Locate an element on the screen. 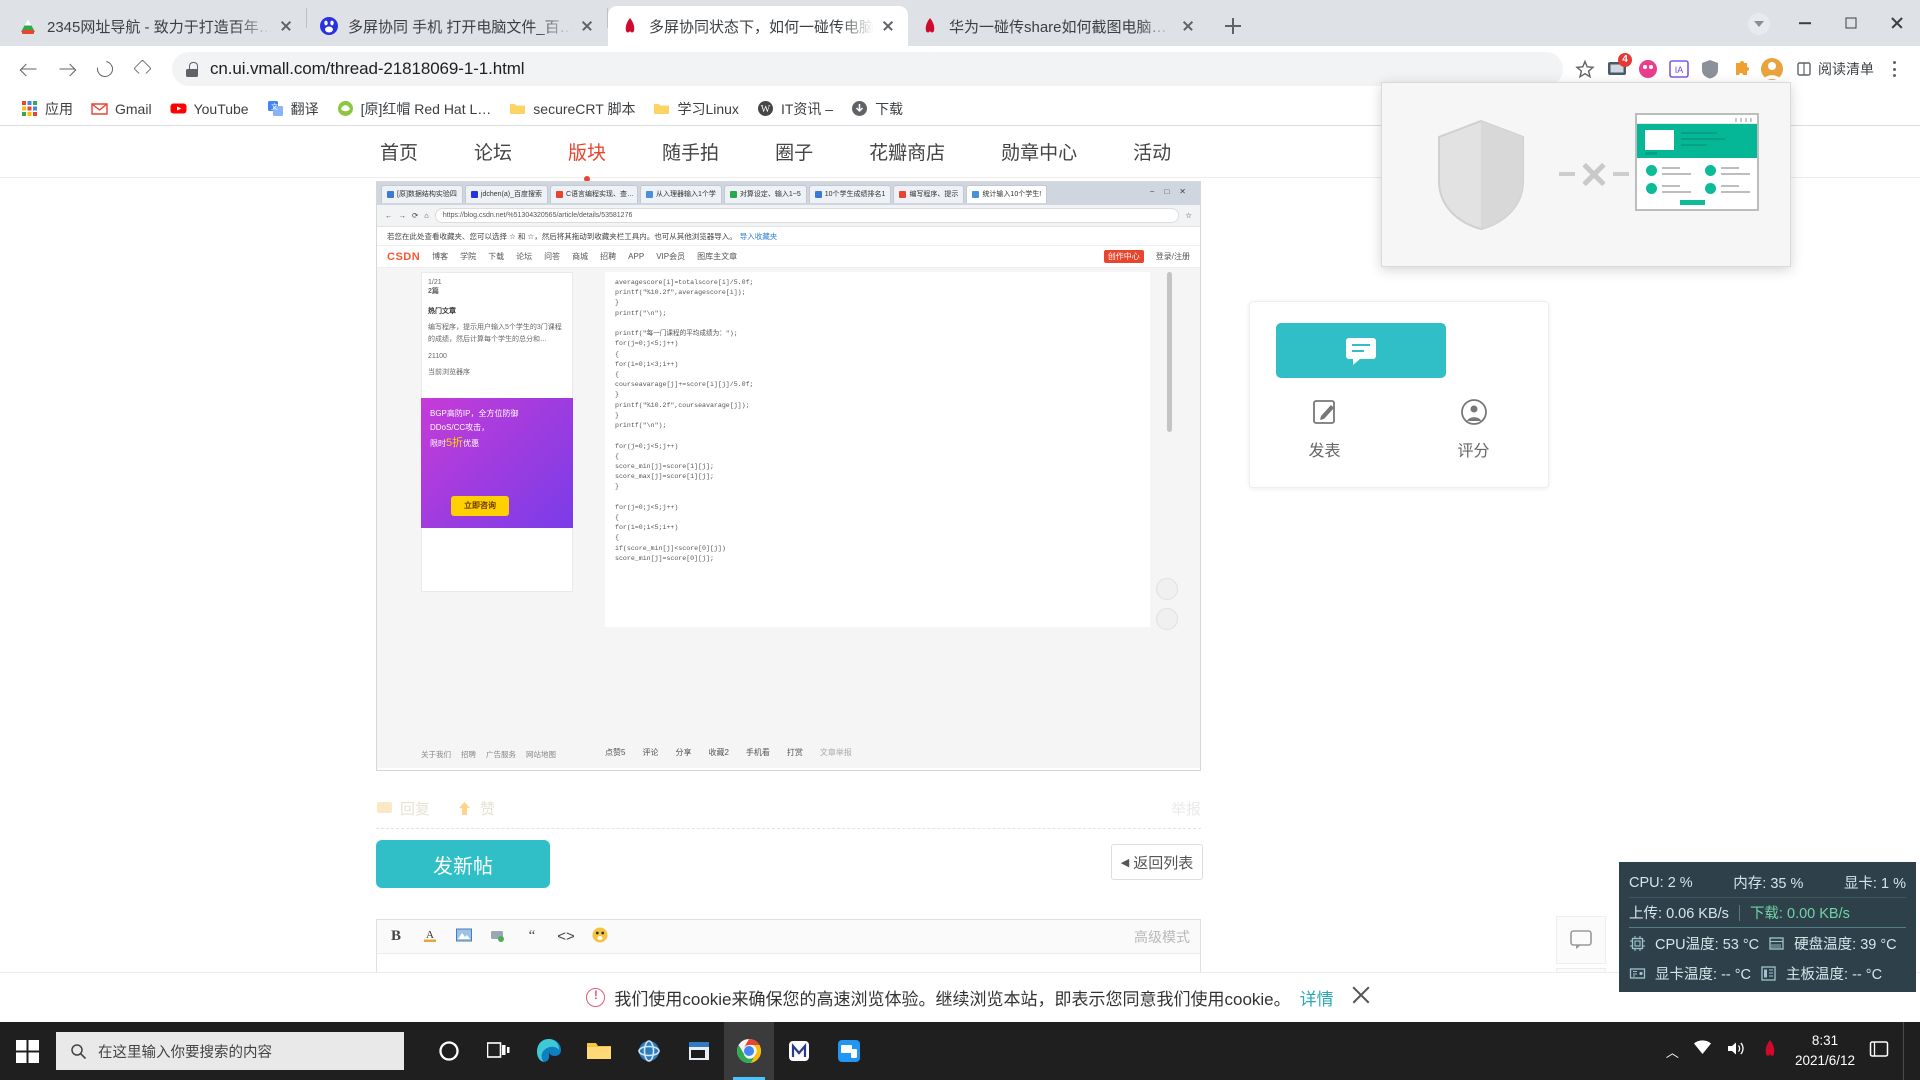  file-explorer-icon is located at coordinates (599, 1051).